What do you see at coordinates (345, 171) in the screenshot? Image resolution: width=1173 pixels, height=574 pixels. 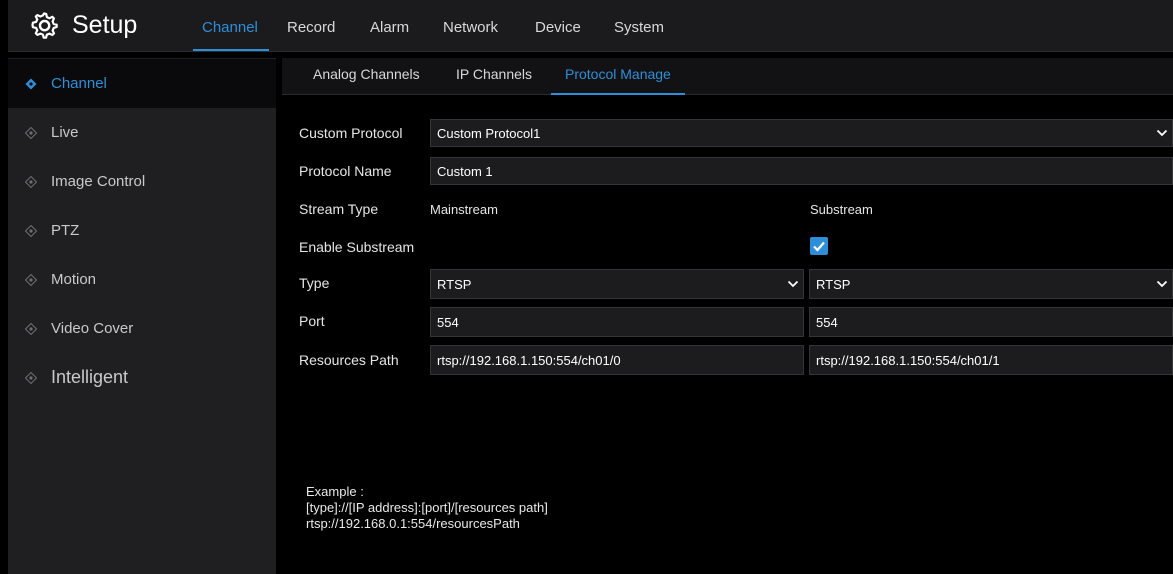 I see `protocol-name-label: Protocol Name` at bounding box center [345, 171].